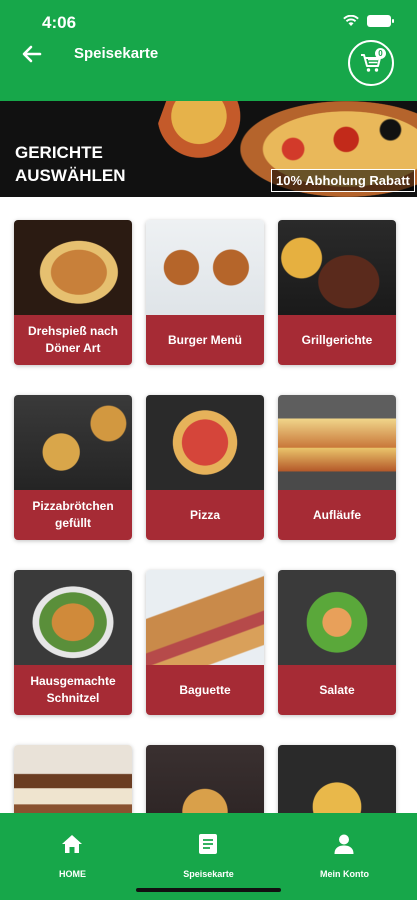 The image size is (417, 900). What do you see at coordinates (73, 690) in the screenshot?
I see `category-label: Hausgemachte Schnitzel` at bounding box center [73, 690].